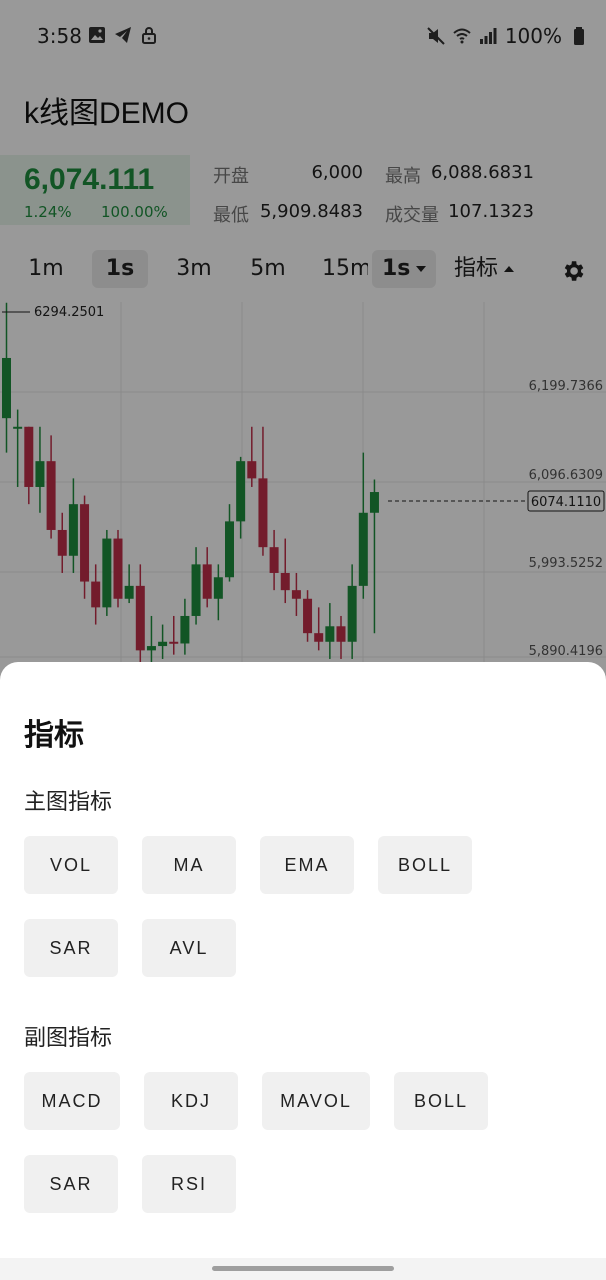  Describe the element at coordinates (71, 865) in the screenshot. I see `main-indicator-chip-vol: VOL` at that location.